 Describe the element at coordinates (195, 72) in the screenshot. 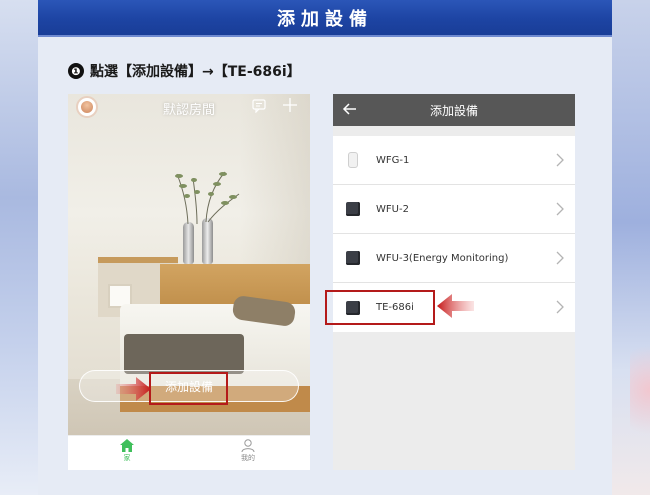

I see `step-text: 點選【添加設備】→【TE-686i】` at that location.